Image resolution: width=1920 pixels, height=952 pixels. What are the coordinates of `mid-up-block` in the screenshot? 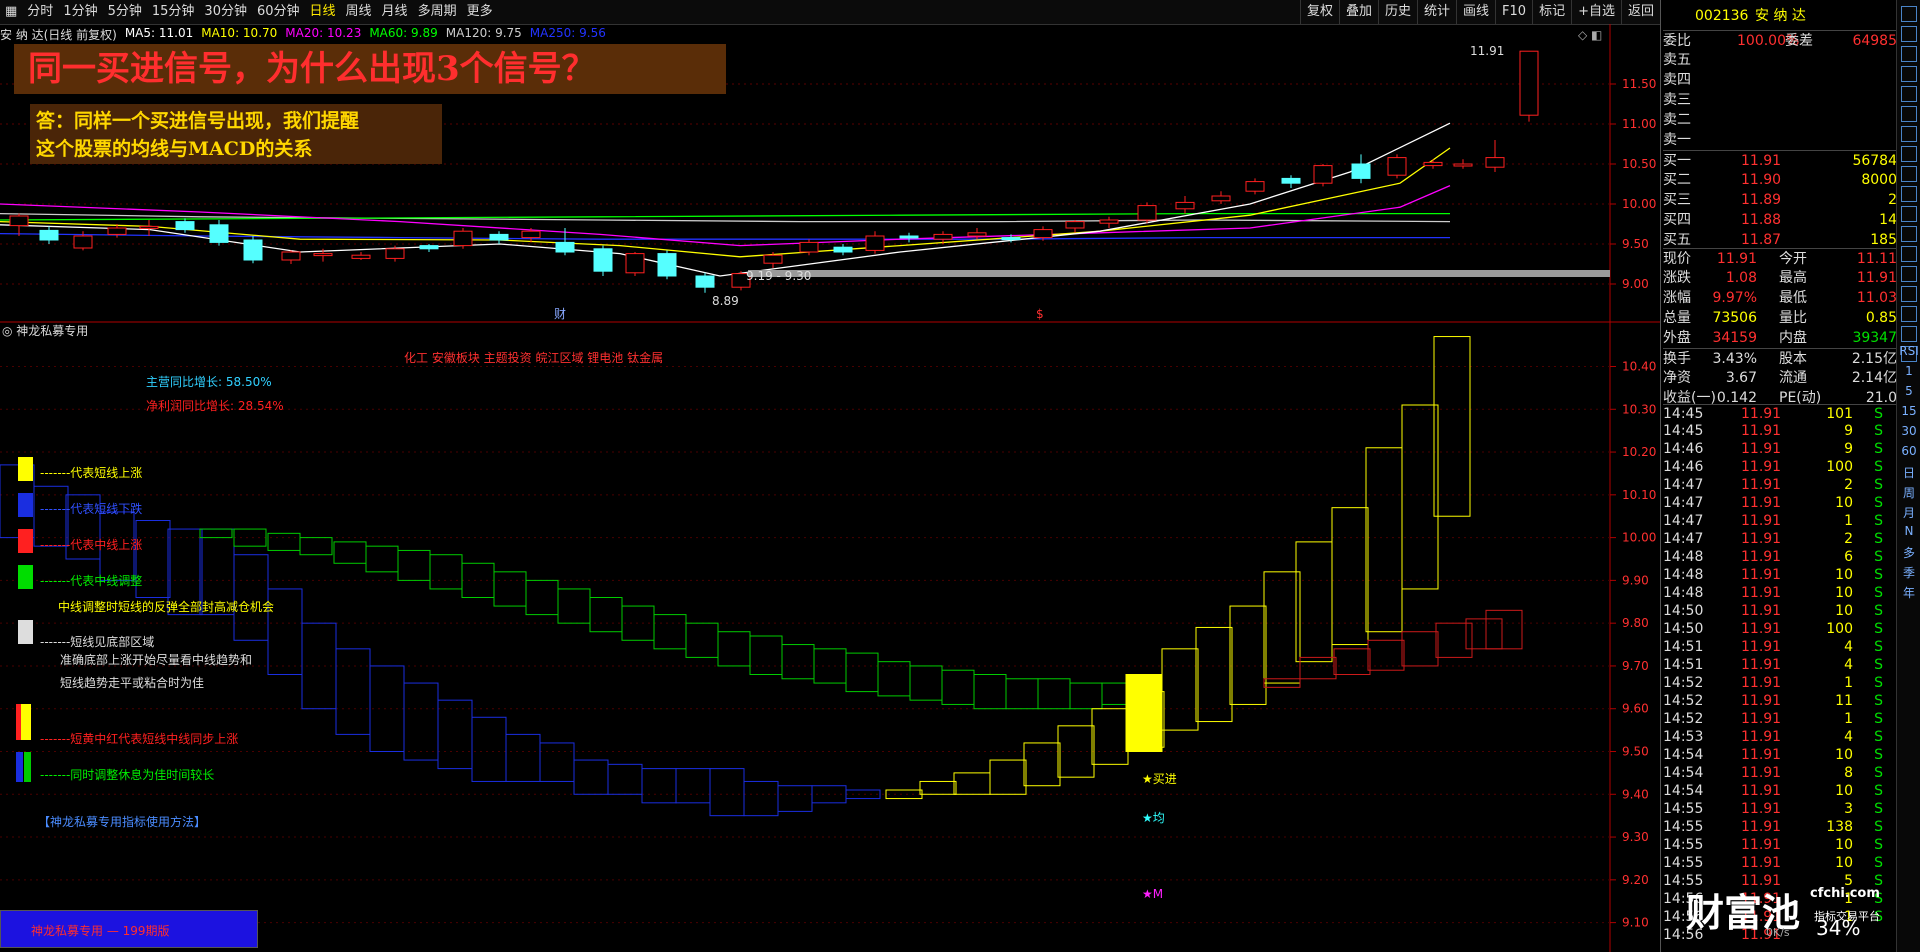 It's located at (1420, 649).